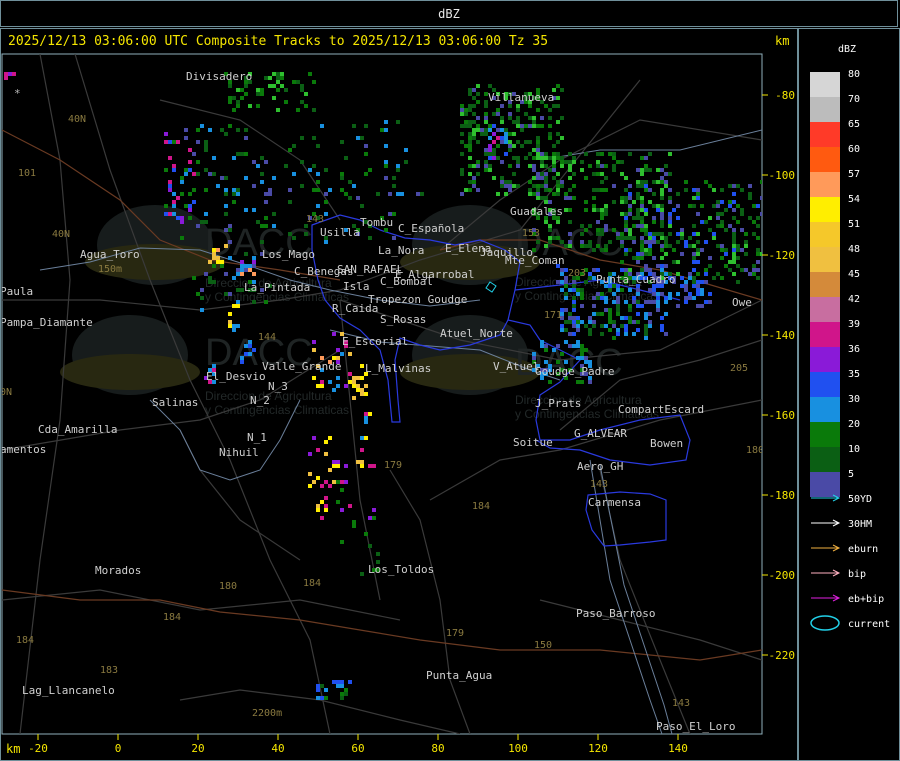 This screenshot has width=900, height=761. I want to click on legend-level-label: 30, so click(854, 399).